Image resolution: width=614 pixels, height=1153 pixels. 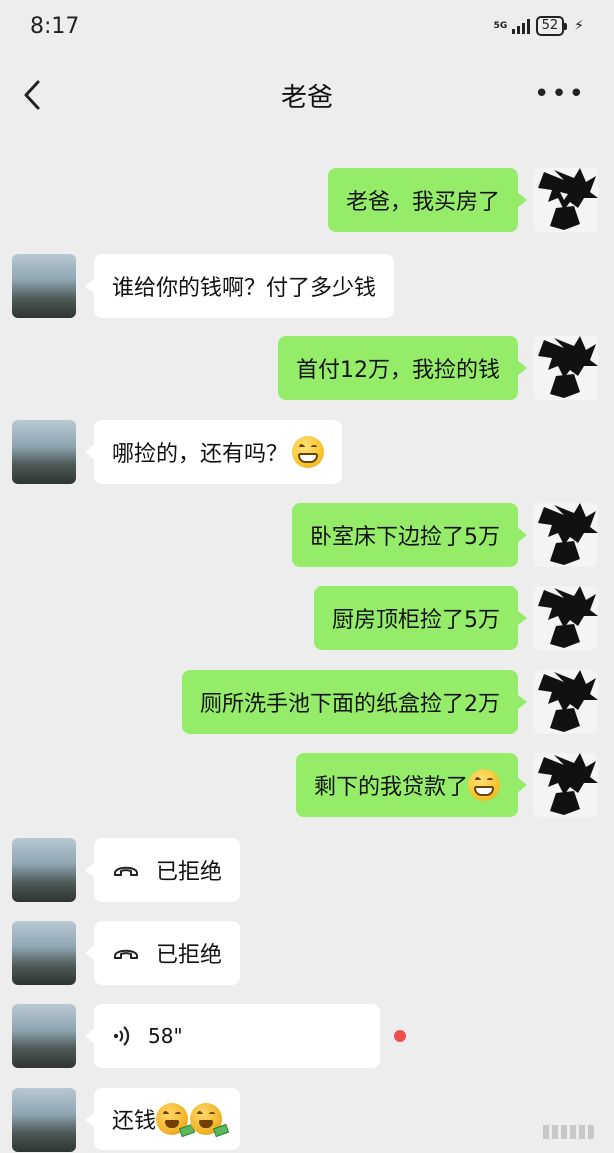 I want to click on chat-header: 老爸 •••, so click(x=307, y=95).